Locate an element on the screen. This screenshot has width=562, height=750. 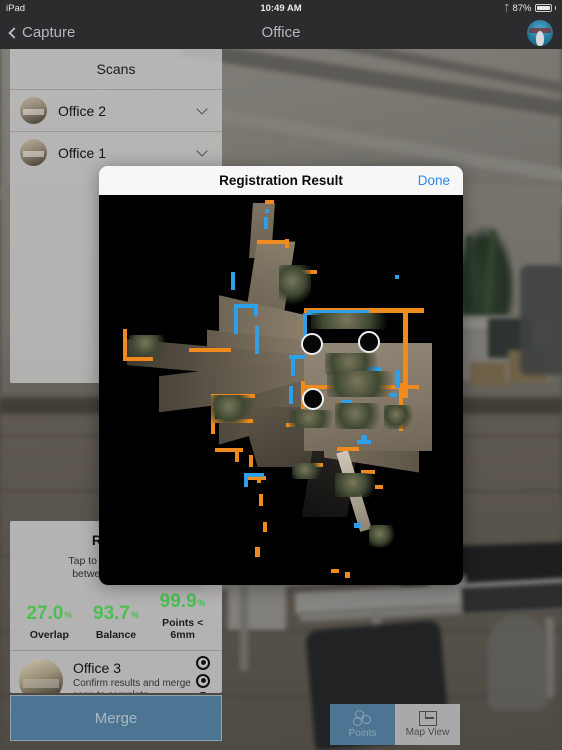
page-title: Office is located at coordinates (281, 32).